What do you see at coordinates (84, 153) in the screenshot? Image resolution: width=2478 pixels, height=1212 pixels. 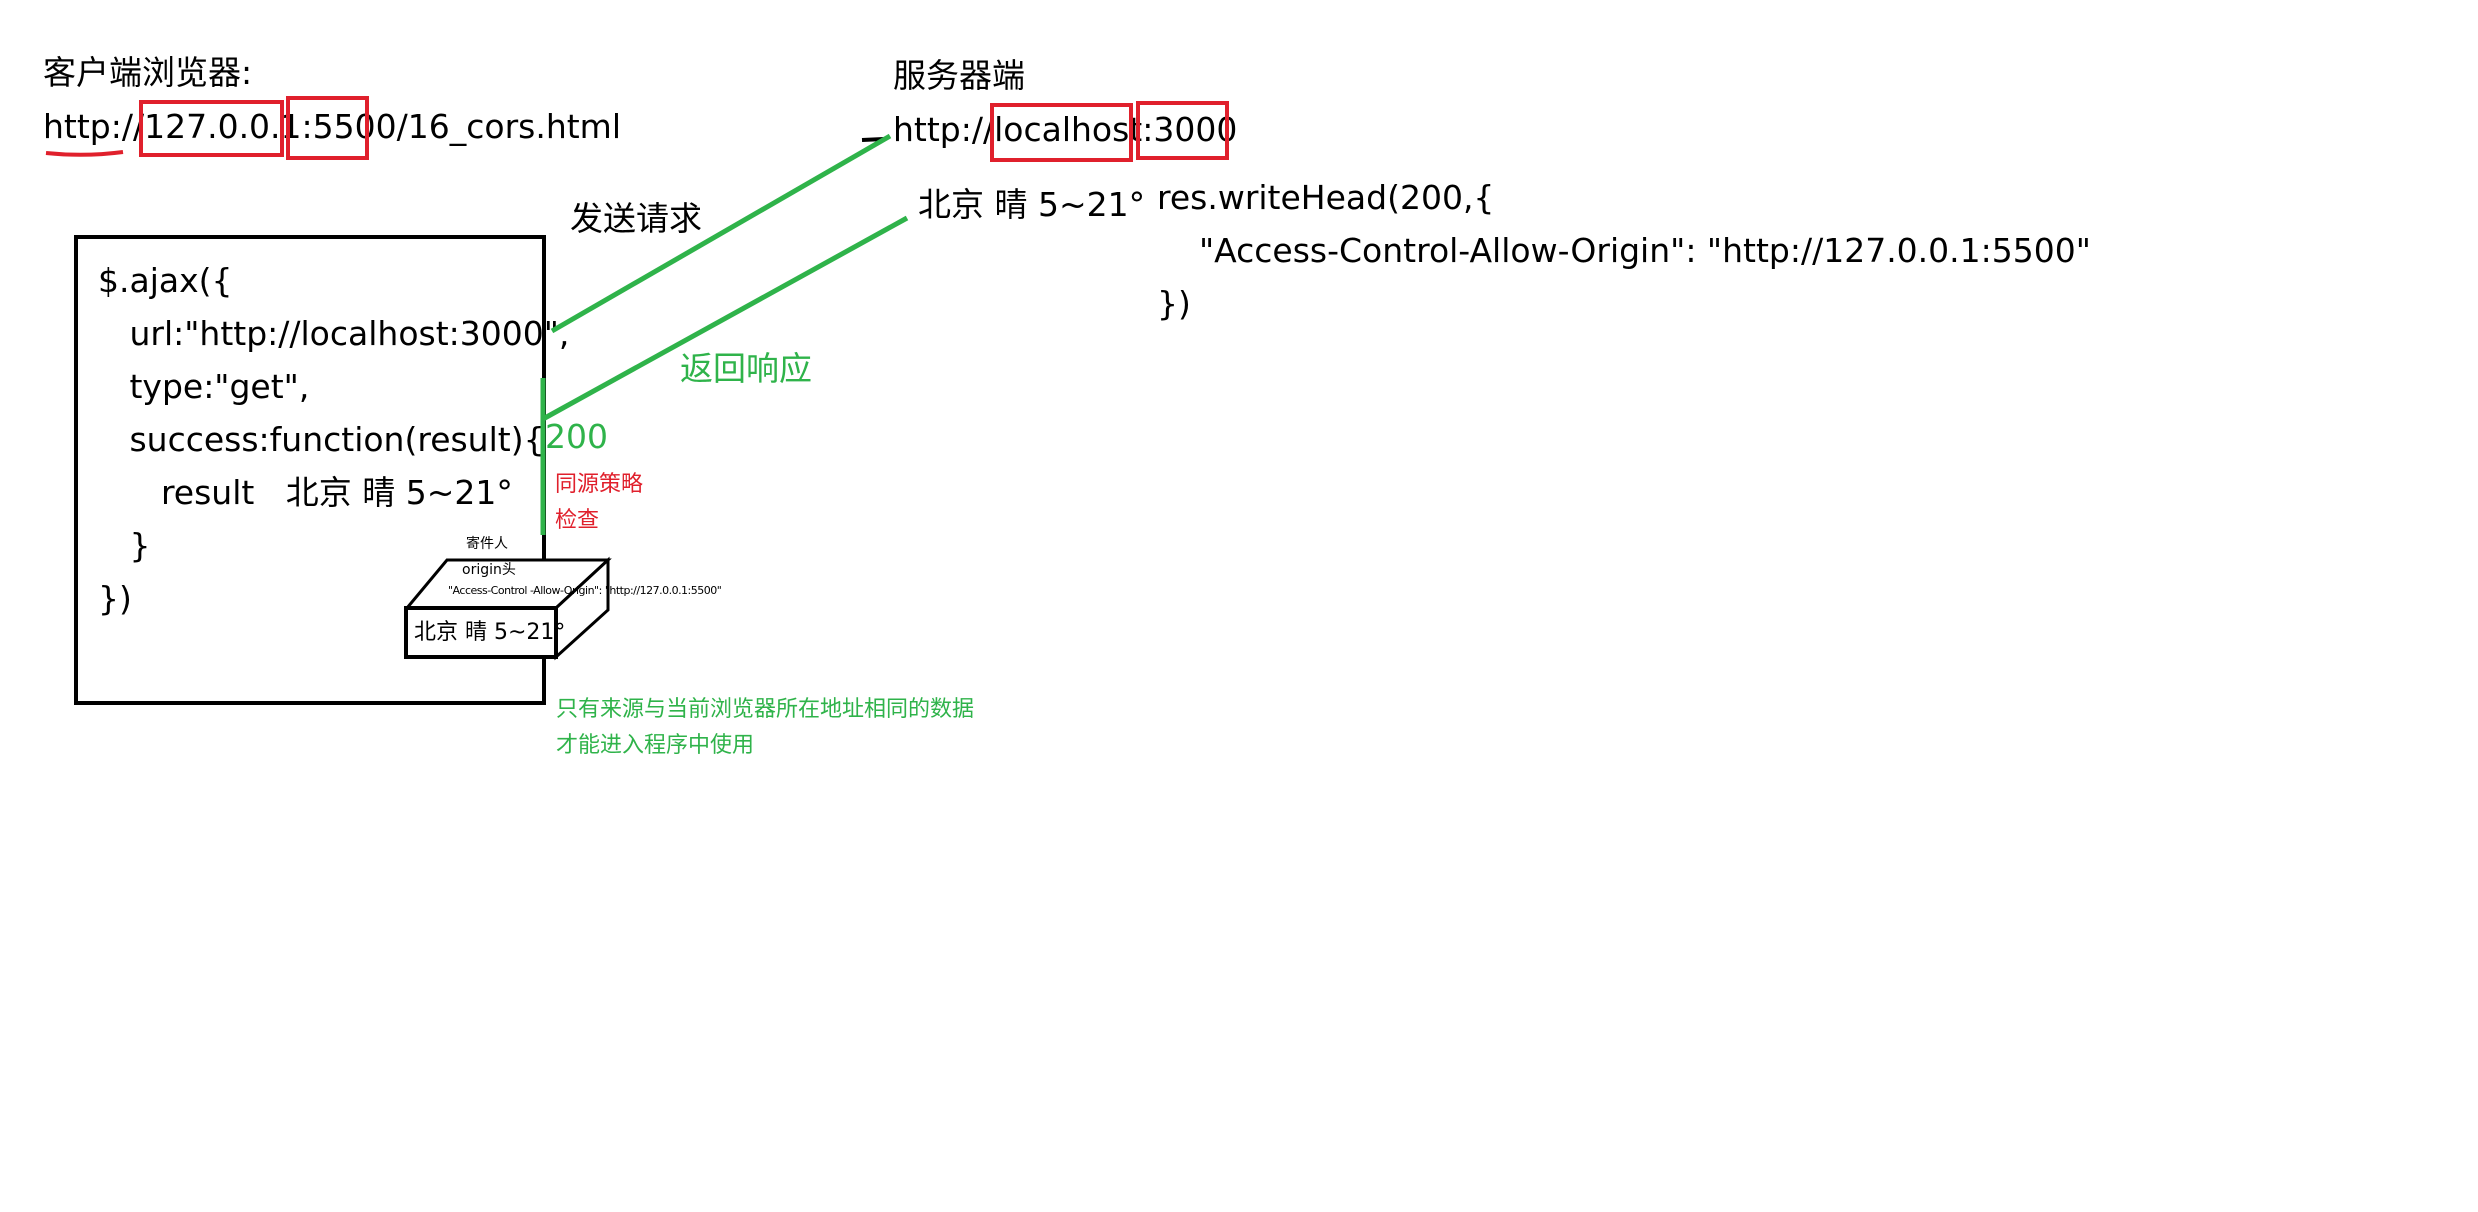 I see `protocol-underline` at bounding box center [84, 153].